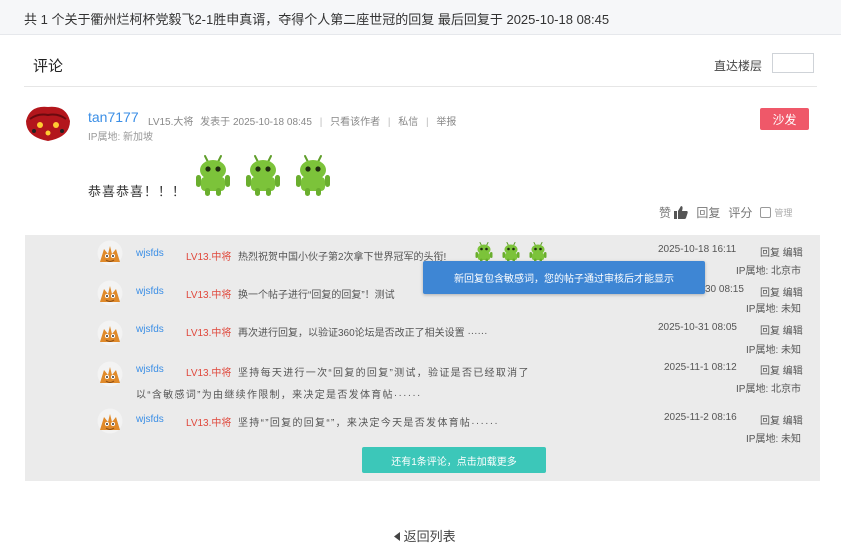  I want to click on reply-text: 再次进行回复，以验证360论坛是否改正了相关设置 ······, so click(363, 333).